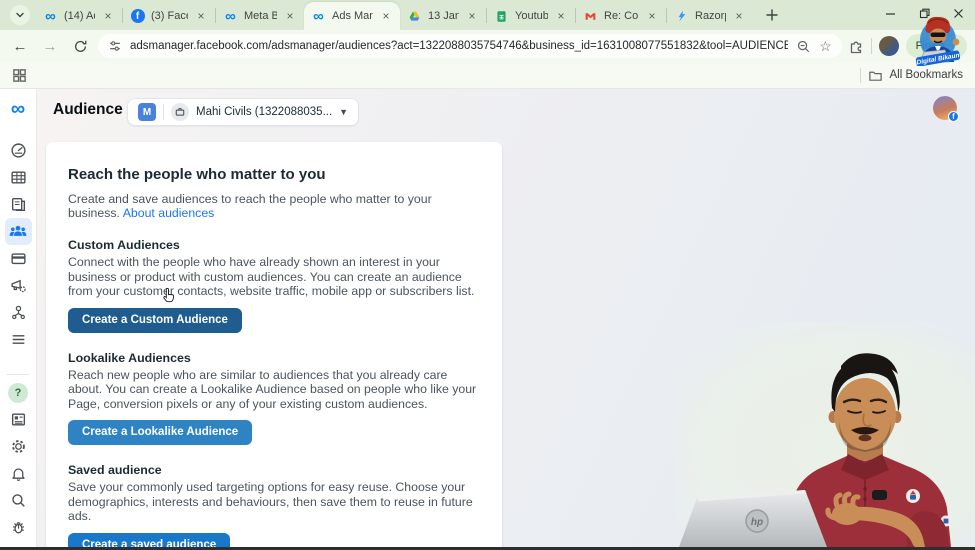  I want to click on bell-icon, so click(18, 474).